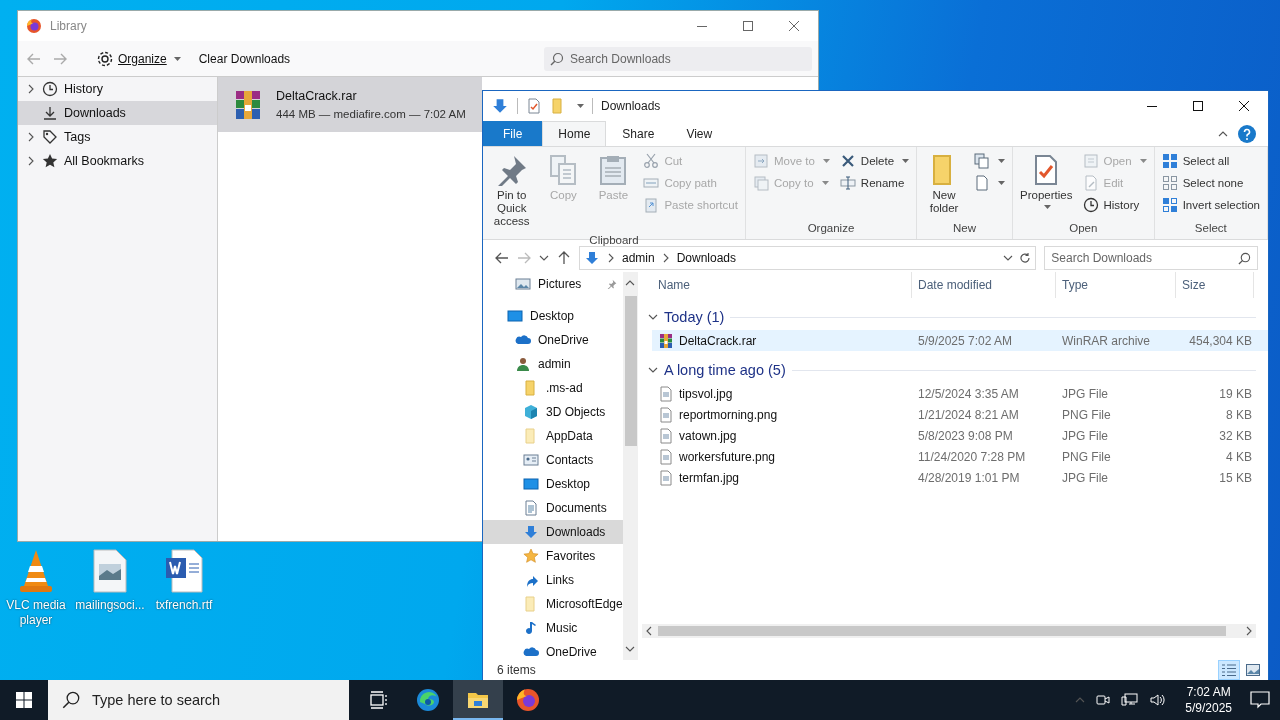  I want to click on ribbon-tab: View, so click(699, 133).